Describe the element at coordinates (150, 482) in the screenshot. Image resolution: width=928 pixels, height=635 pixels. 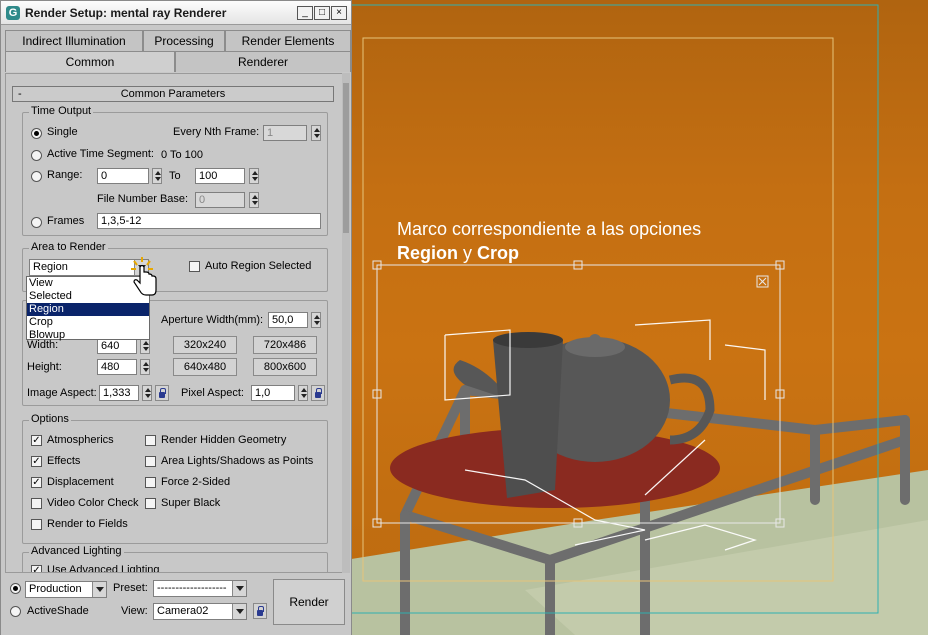
I see `force-2-sided-checkbox` at that location.